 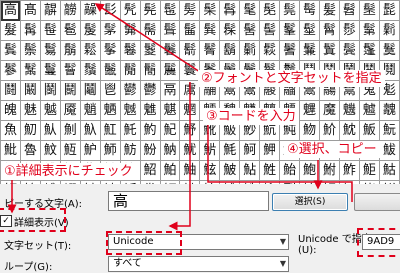 What do you see at coordinates (70, 10) in the screenshot?
I see `character-cell: 髝` at bounding box center [70, 10].